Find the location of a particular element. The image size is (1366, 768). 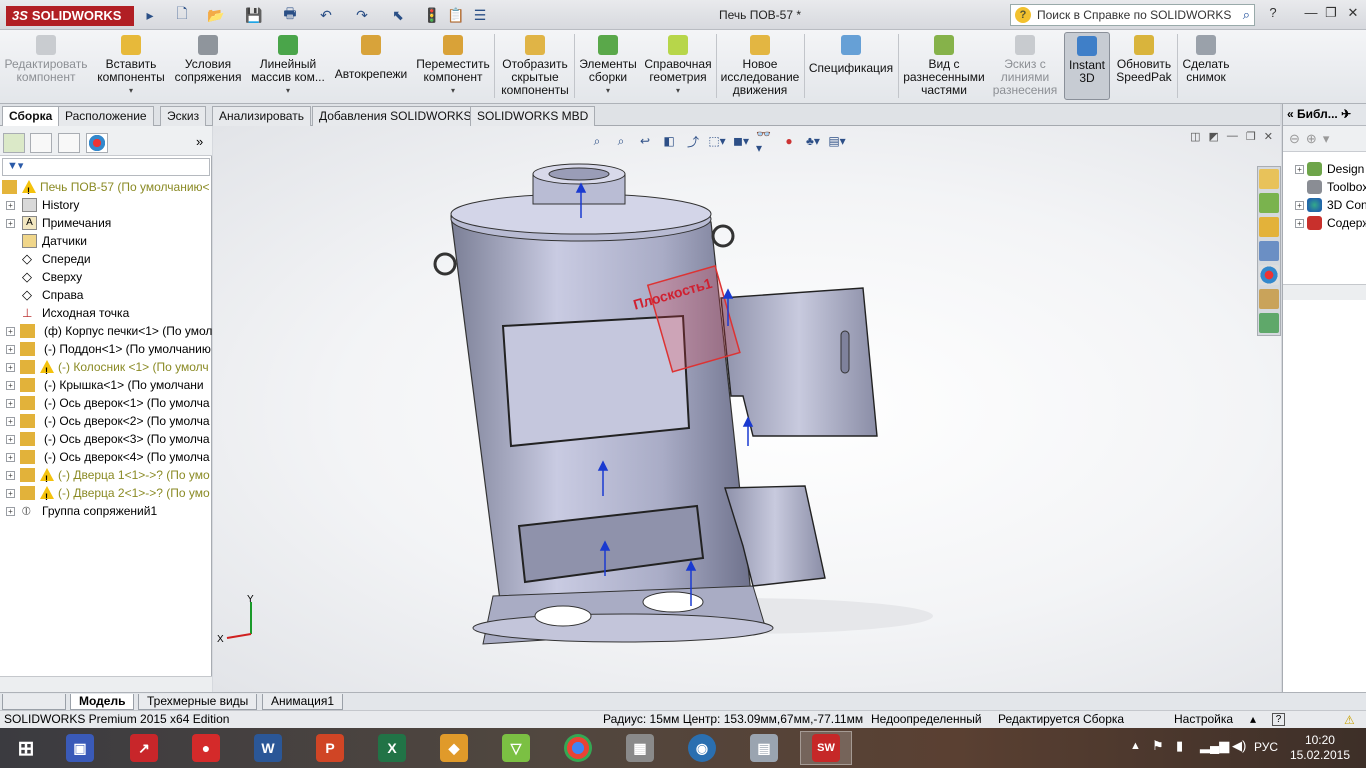

language-indicator: РУС is located at coordinates (1266, 747).